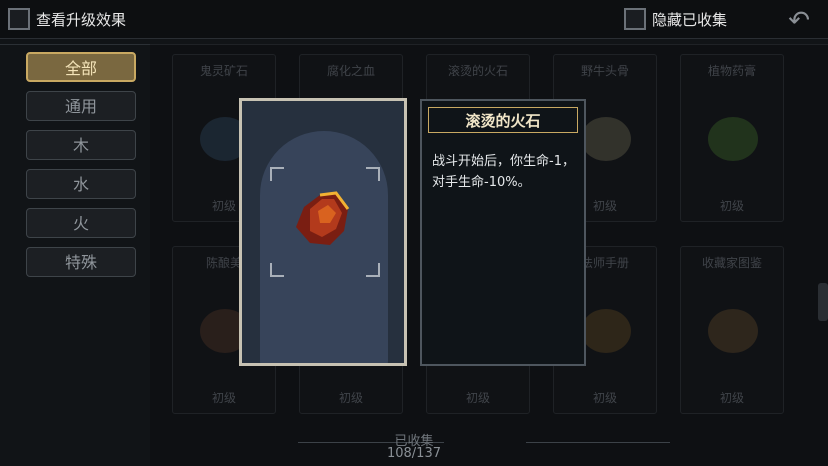  Describe the element at coordinates (689, 19) in the screenshot. I see `hide-collected-label: 隐藏已收集` at that location.